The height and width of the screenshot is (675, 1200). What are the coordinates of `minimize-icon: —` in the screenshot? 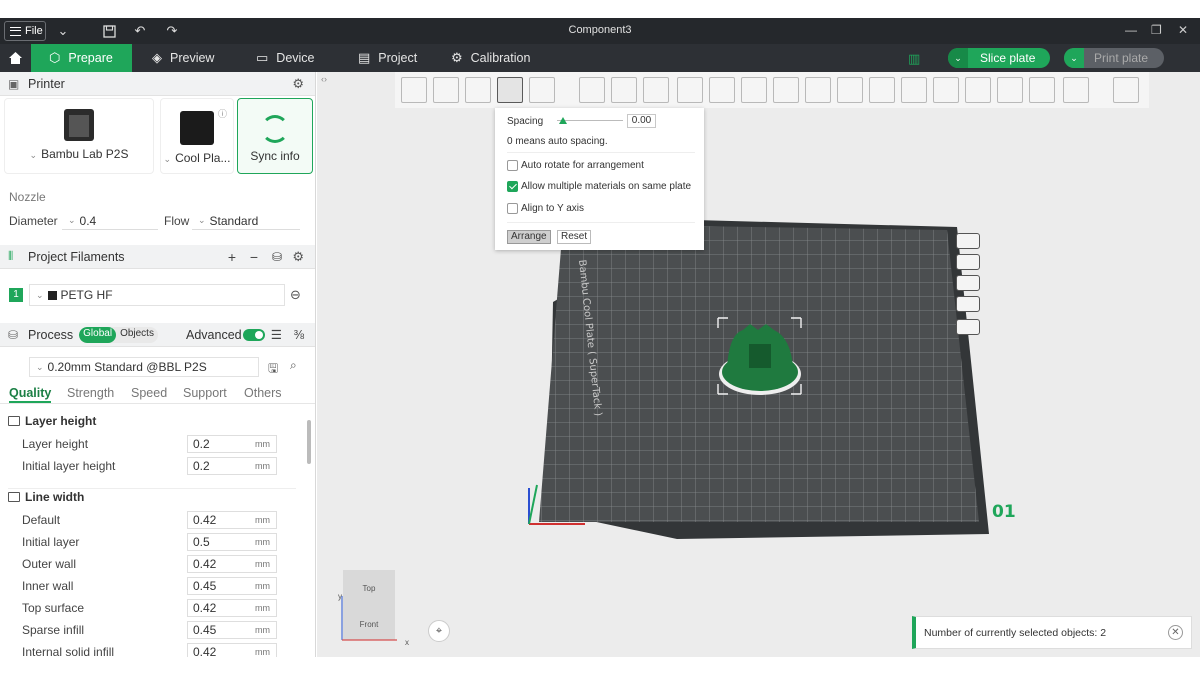 It's located at (1131, 30).